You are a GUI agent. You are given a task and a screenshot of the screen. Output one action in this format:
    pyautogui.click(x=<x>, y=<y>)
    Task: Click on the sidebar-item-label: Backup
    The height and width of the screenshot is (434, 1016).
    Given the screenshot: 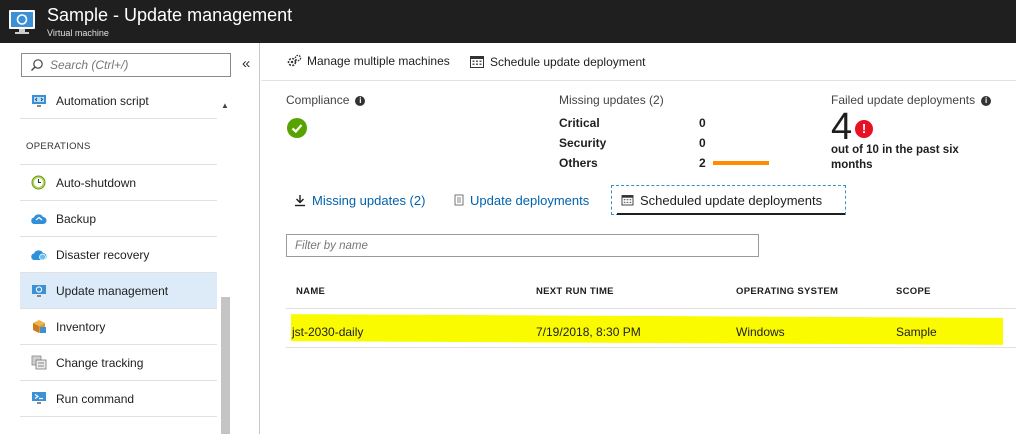 What is the action you would take?
    pyautogui.click(x=76, y=218)
    